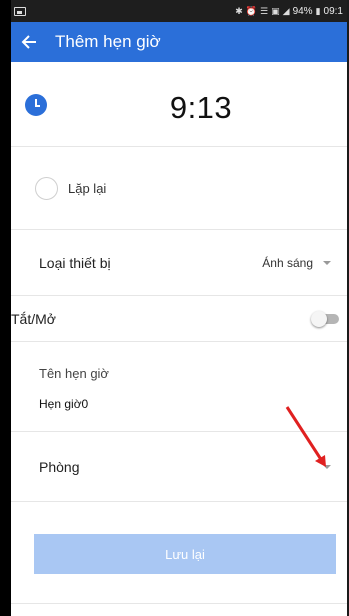  Describe the element at coordinates (59, 466) in the screenshot. I see `room-label: Phòng` at that location.